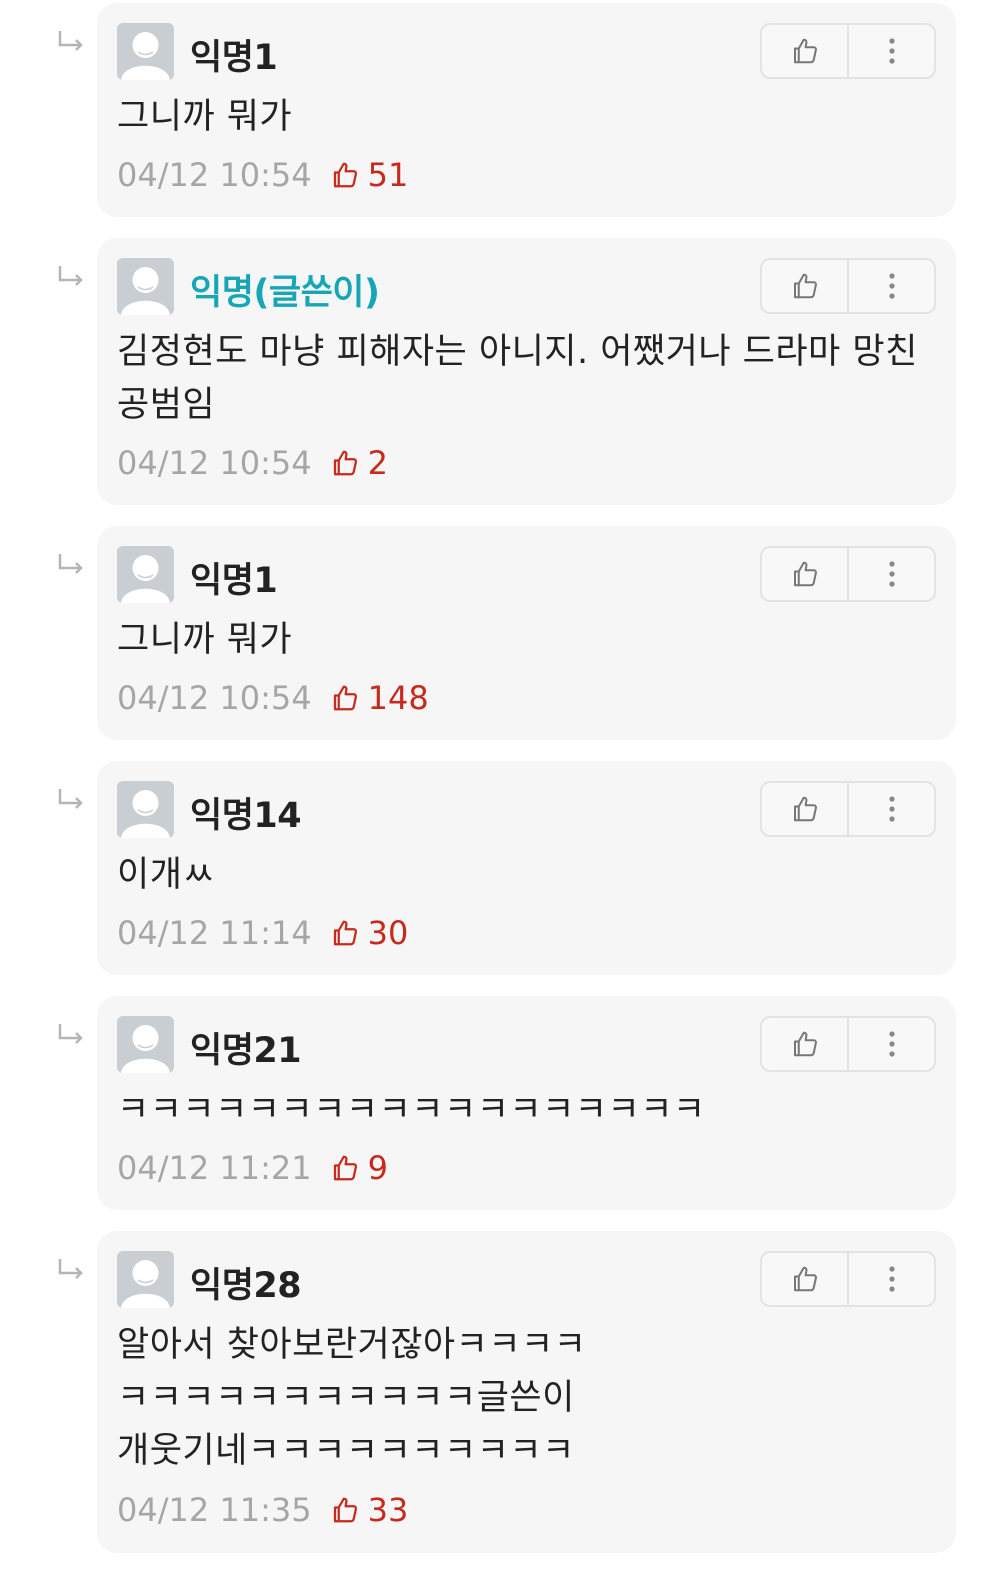  Describe the element at coordinates (285, 293) in the screenshot. I see `comment-author-writer: 익명(글쓴이)` at that location.